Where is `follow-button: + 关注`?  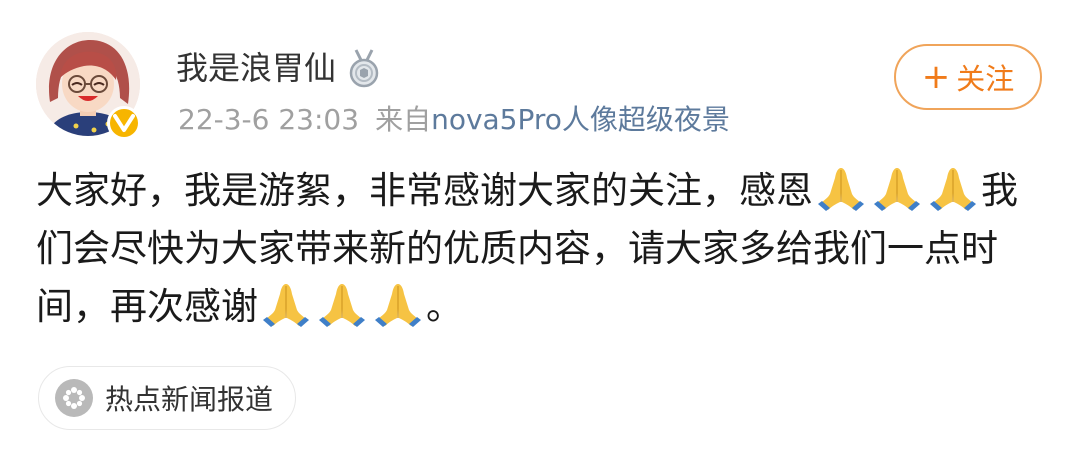 follow-button: + 关注 is located at coordinates (968, 77).